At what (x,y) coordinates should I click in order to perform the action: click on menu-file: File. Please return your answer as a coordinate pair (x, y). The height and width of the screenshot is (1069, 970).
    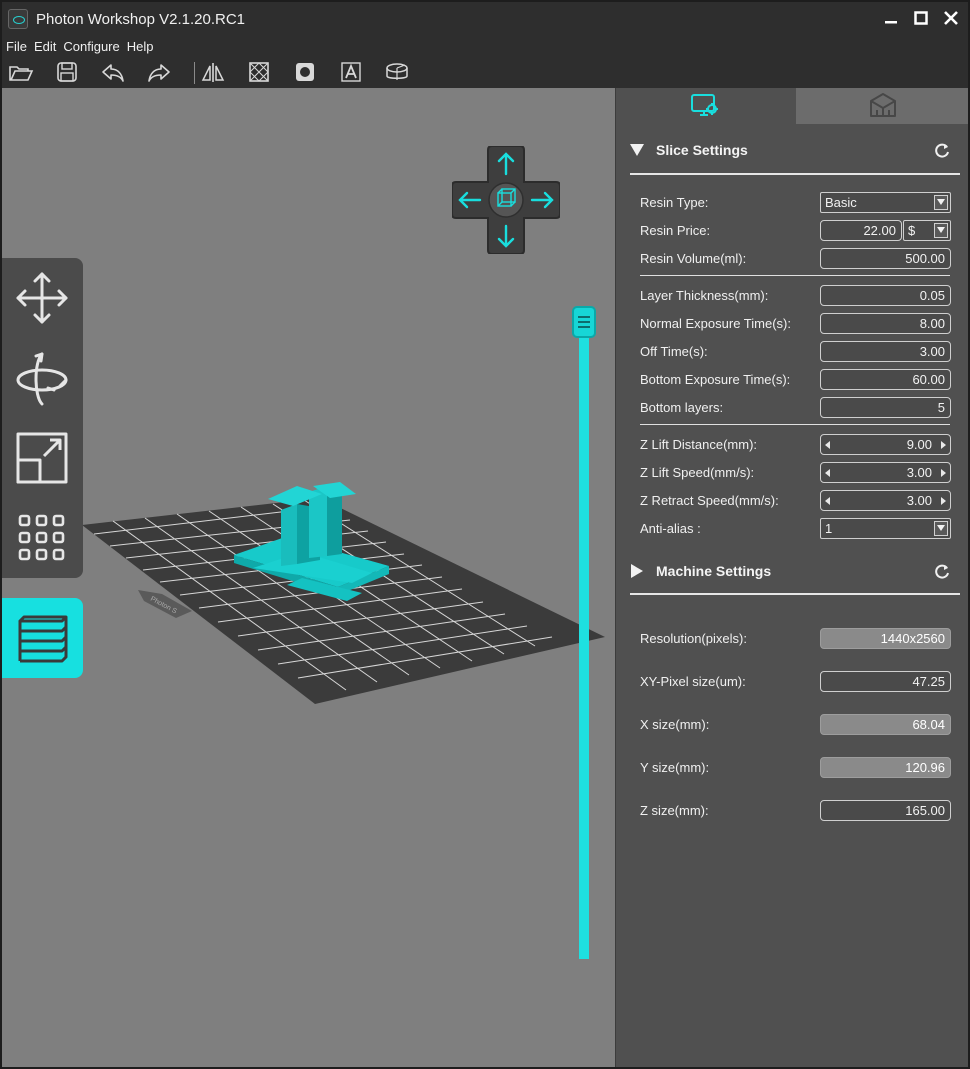
    Looking at the image, I should click on (16, 46).